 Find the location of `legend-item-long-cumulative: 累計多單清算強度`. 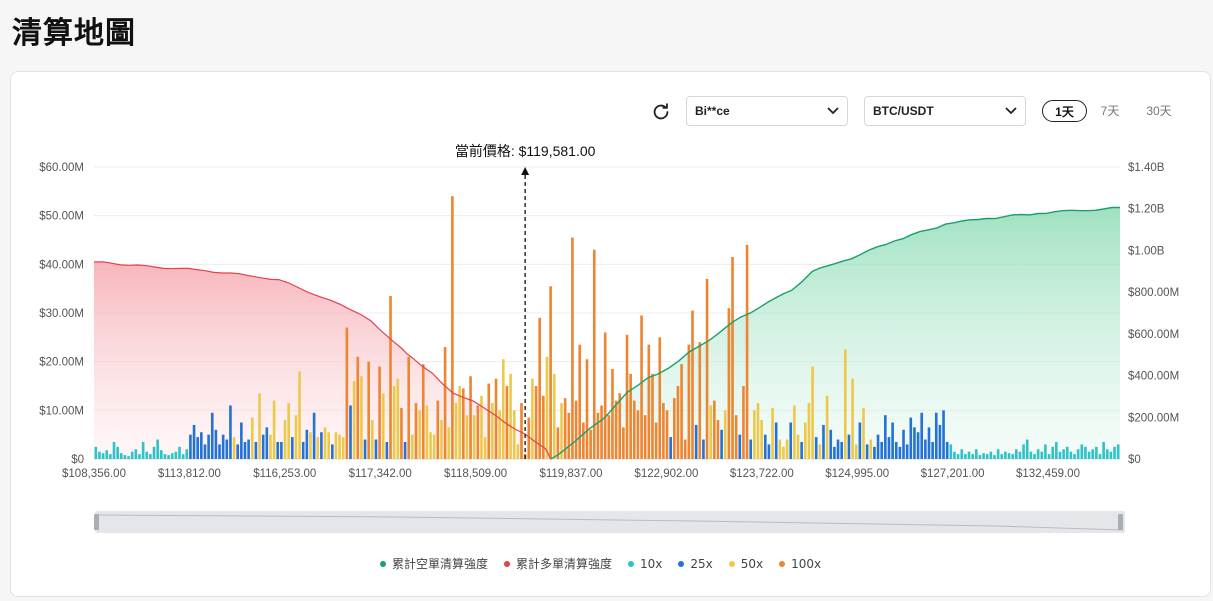

legend-item-long-cumulative: 累計多單清算強度 is located at coordinates (558, 563).